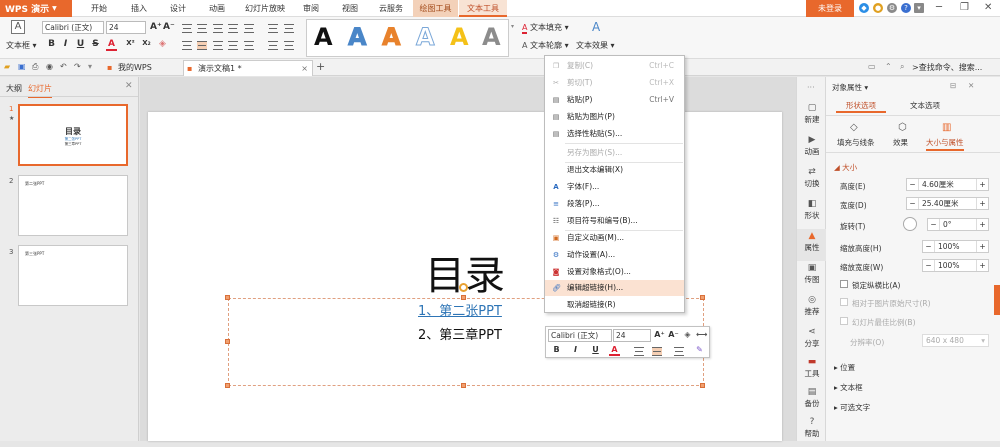 Image resolution: width=1000 pixels, height=447 pixels. I want to click on login-button: 未登录, so click(830, 8).